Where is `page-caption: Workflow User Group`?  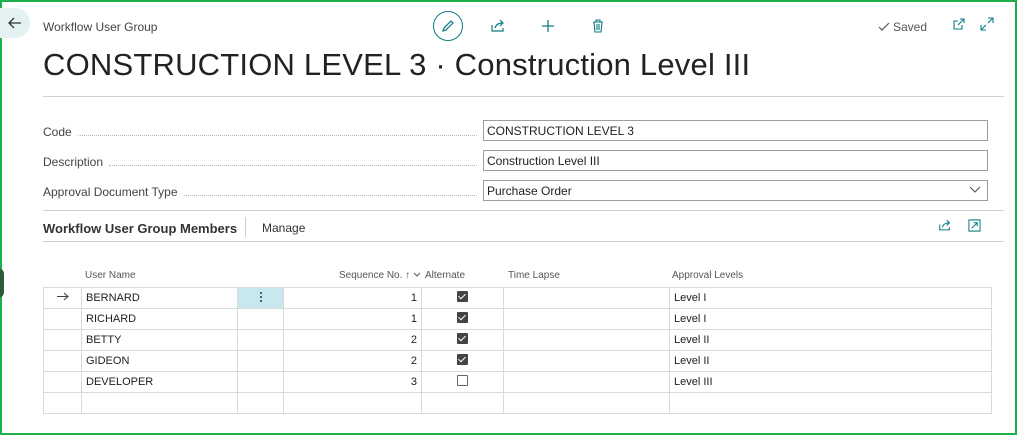 page-caption: Workflow User Group is located at coordinates (100, 27).